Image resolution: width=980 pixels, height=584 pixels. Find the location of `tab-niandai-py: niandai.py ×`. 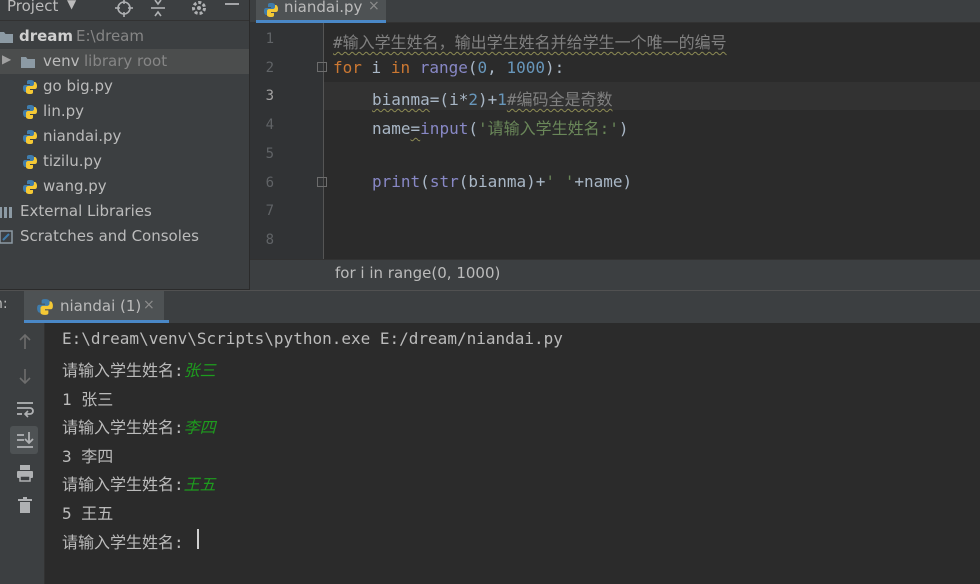

tab-niandai-py: niandai.py × is located at coordinates (321, 11).